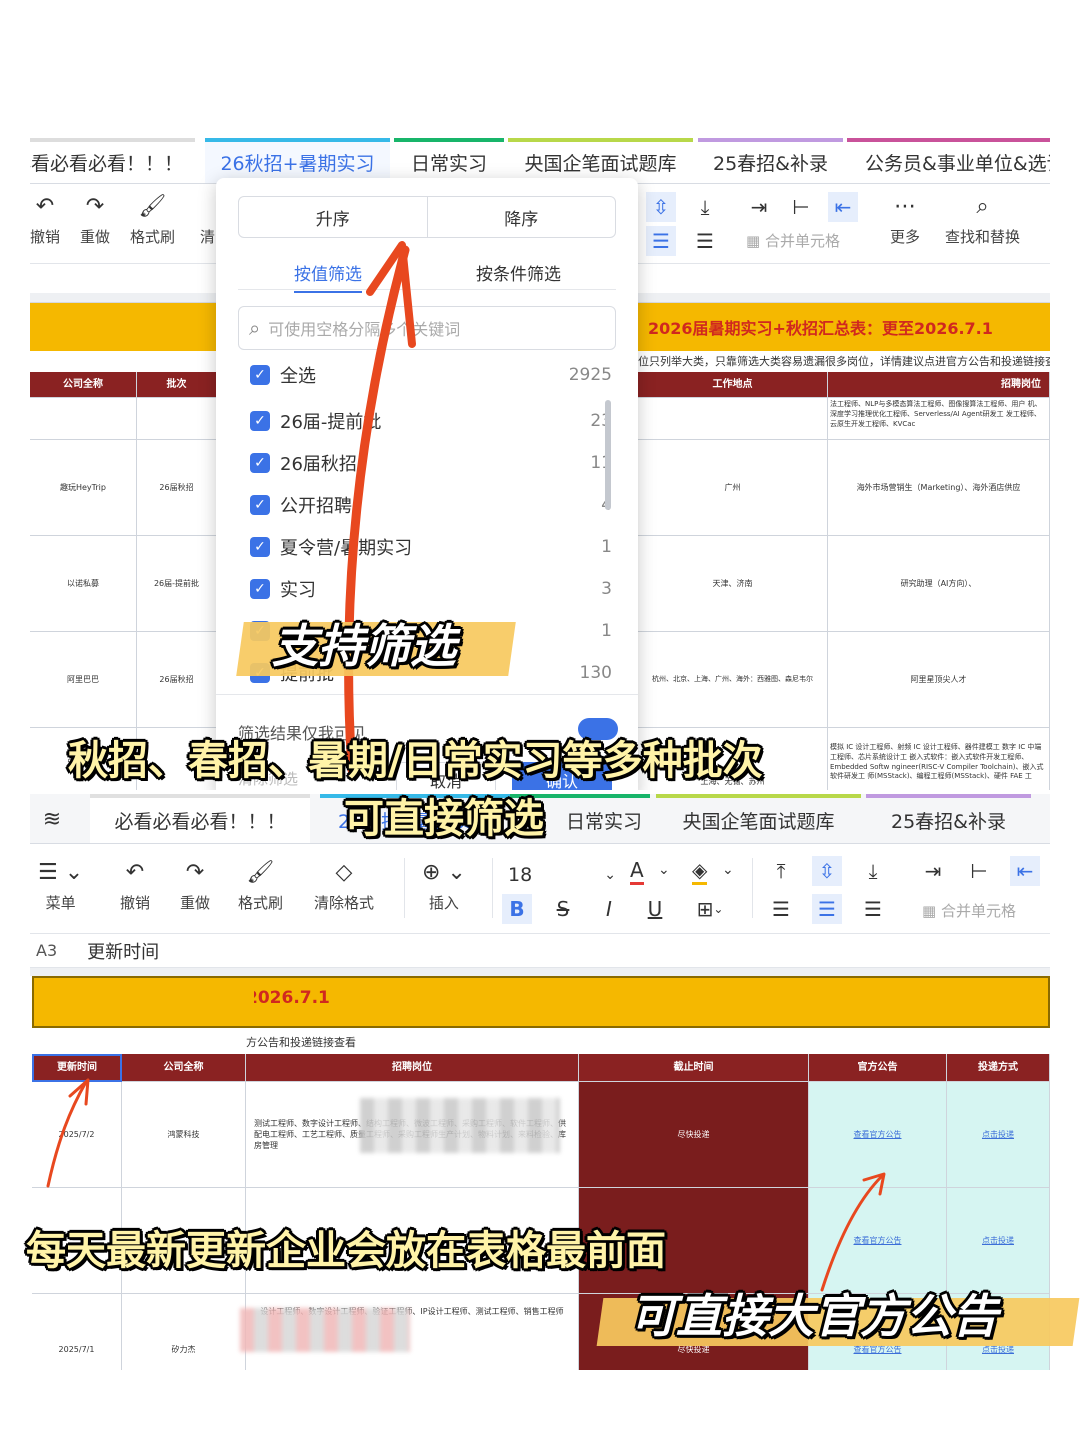  Describe the element at coordinates (444, 819) in the screenshot. I see `caption-direct-filter: 可直接筛选` at that location.